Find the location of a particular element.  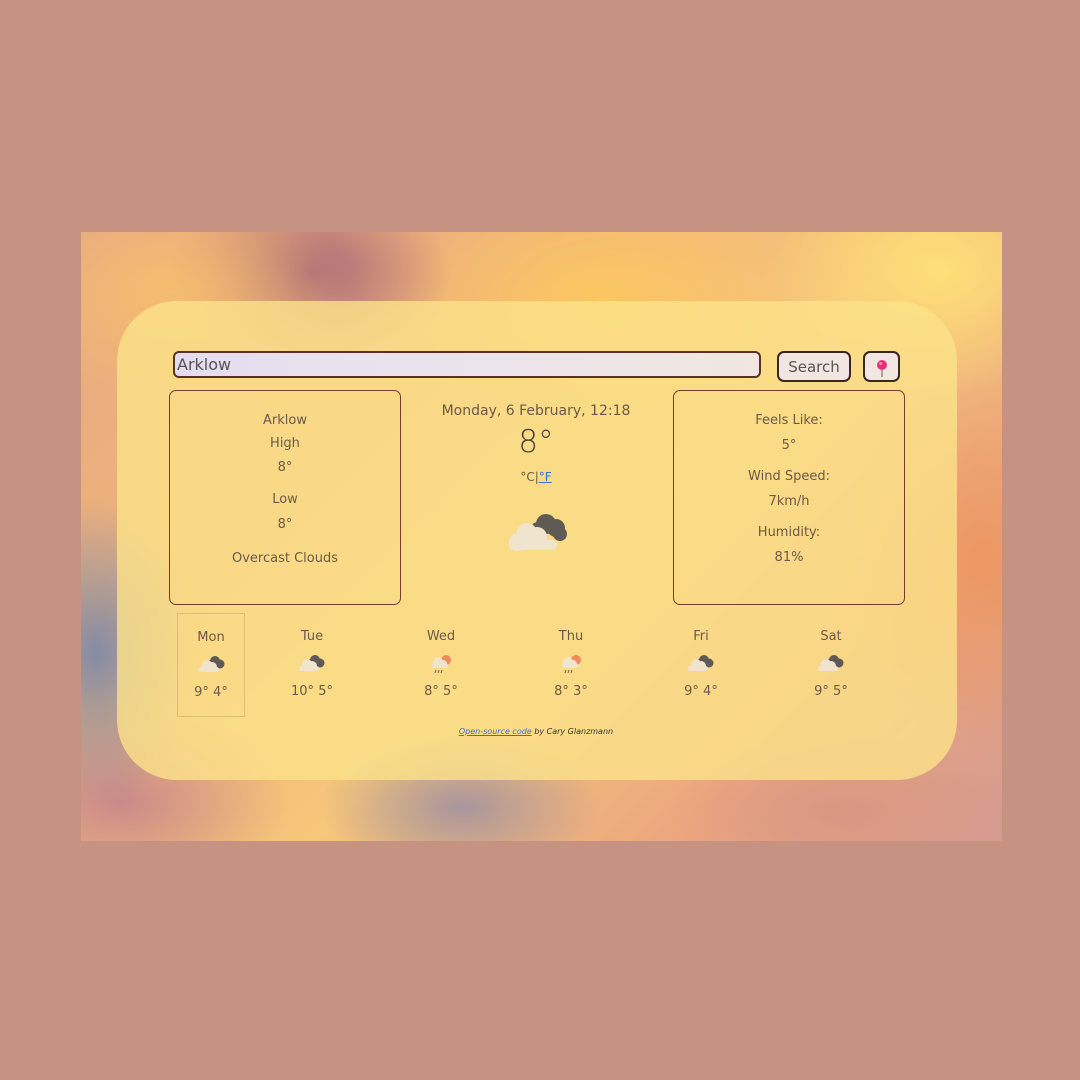

forecast-day-wed: Wed 8° 5° is located at coordinates (441, 665).